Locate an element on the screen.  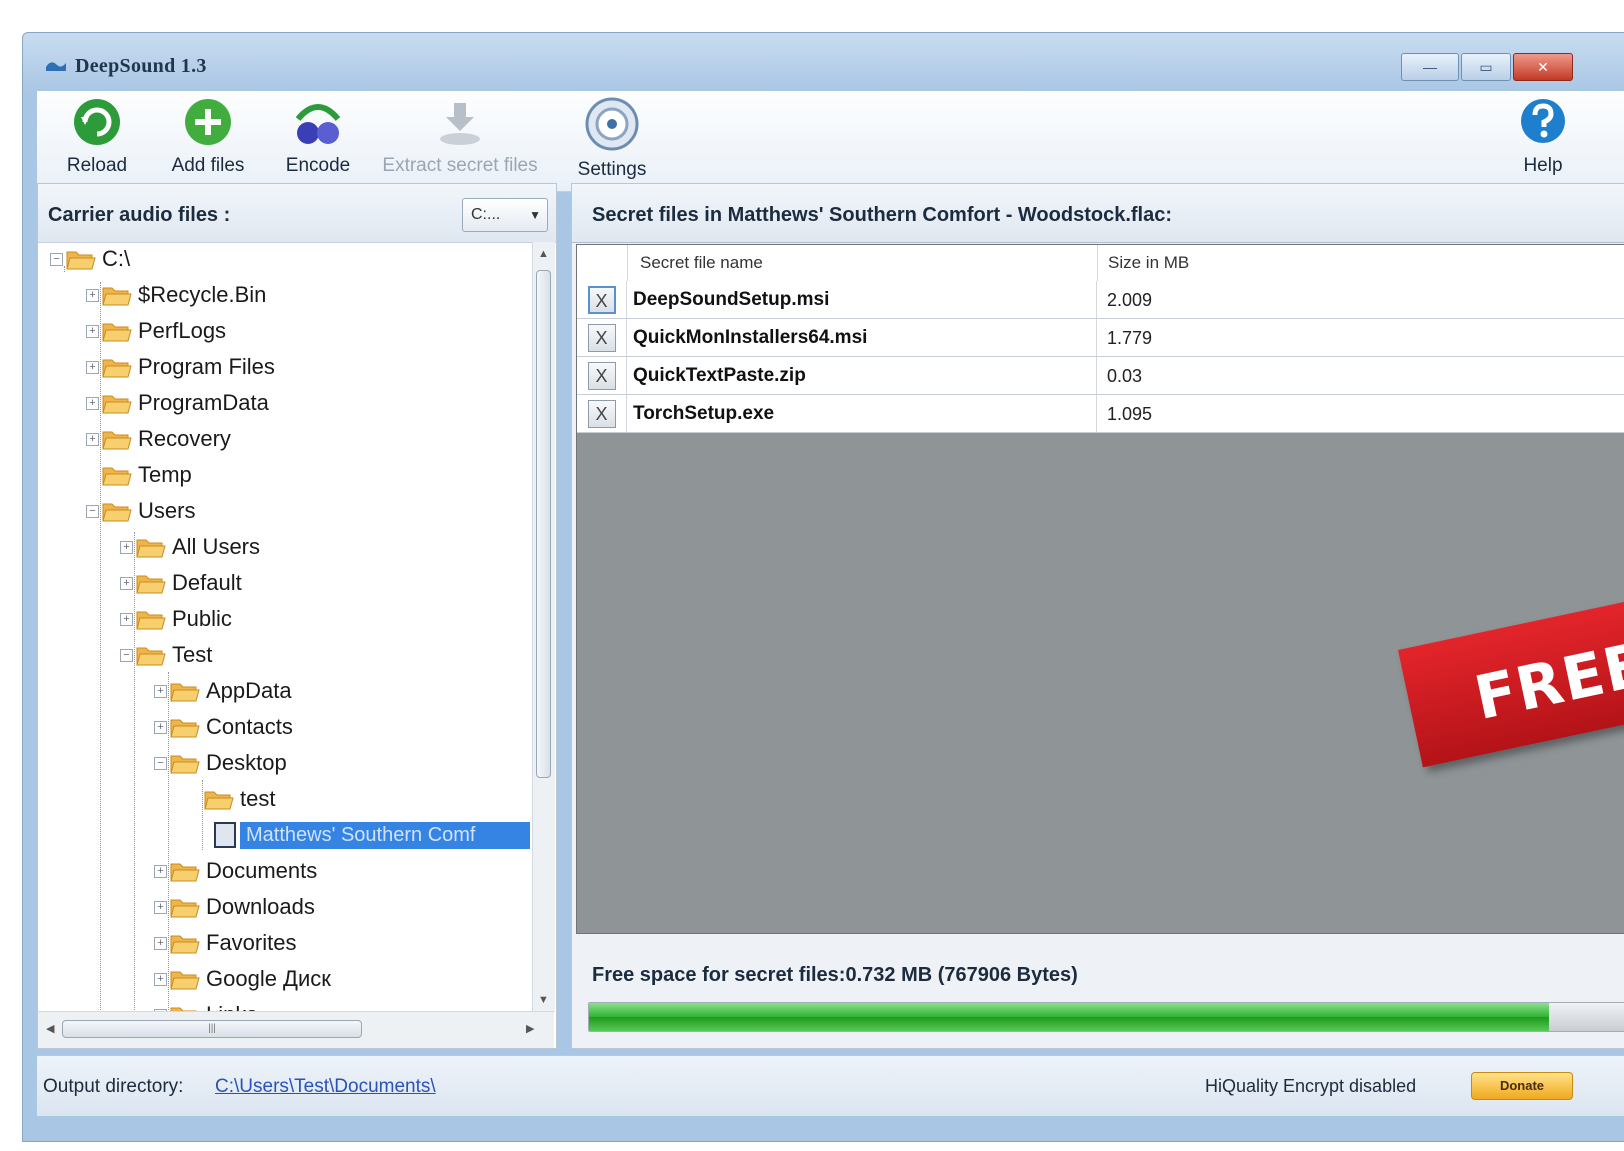
scroll-right-icon: ▶ is located at coordinates (530, 1028).